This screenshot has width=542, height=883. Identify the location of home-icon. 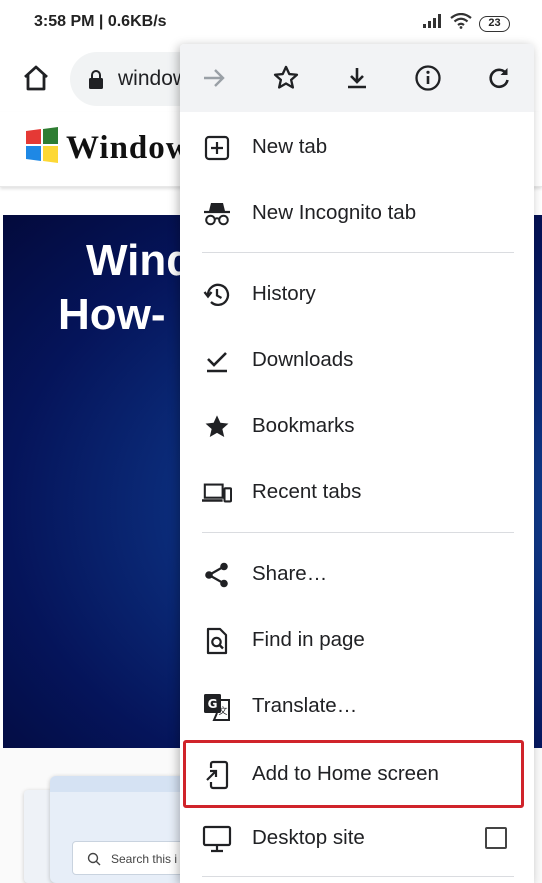
(36, 78).